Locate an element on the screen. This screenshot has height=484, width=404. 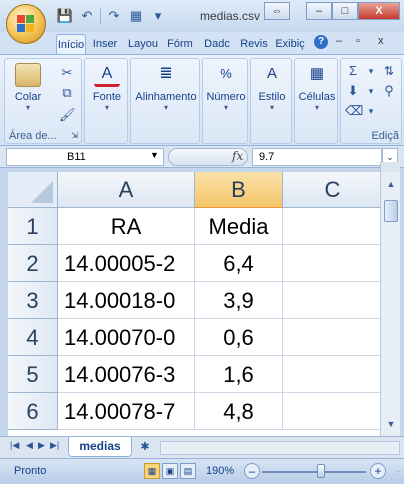
name-box: B11 is located at coordinates (85, 157).